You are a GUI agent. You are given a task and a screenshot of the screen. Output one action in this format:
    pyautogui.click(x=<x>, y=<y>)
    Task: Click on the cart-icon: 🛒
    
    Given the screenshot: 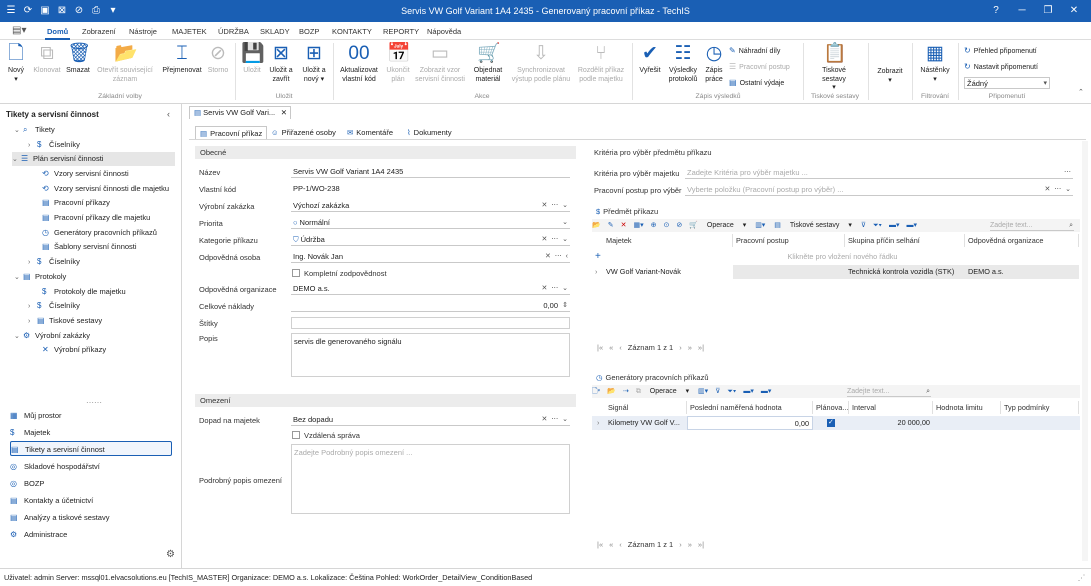 What is the action you would take?
    pyautogui.click(x=693, y=225)
    